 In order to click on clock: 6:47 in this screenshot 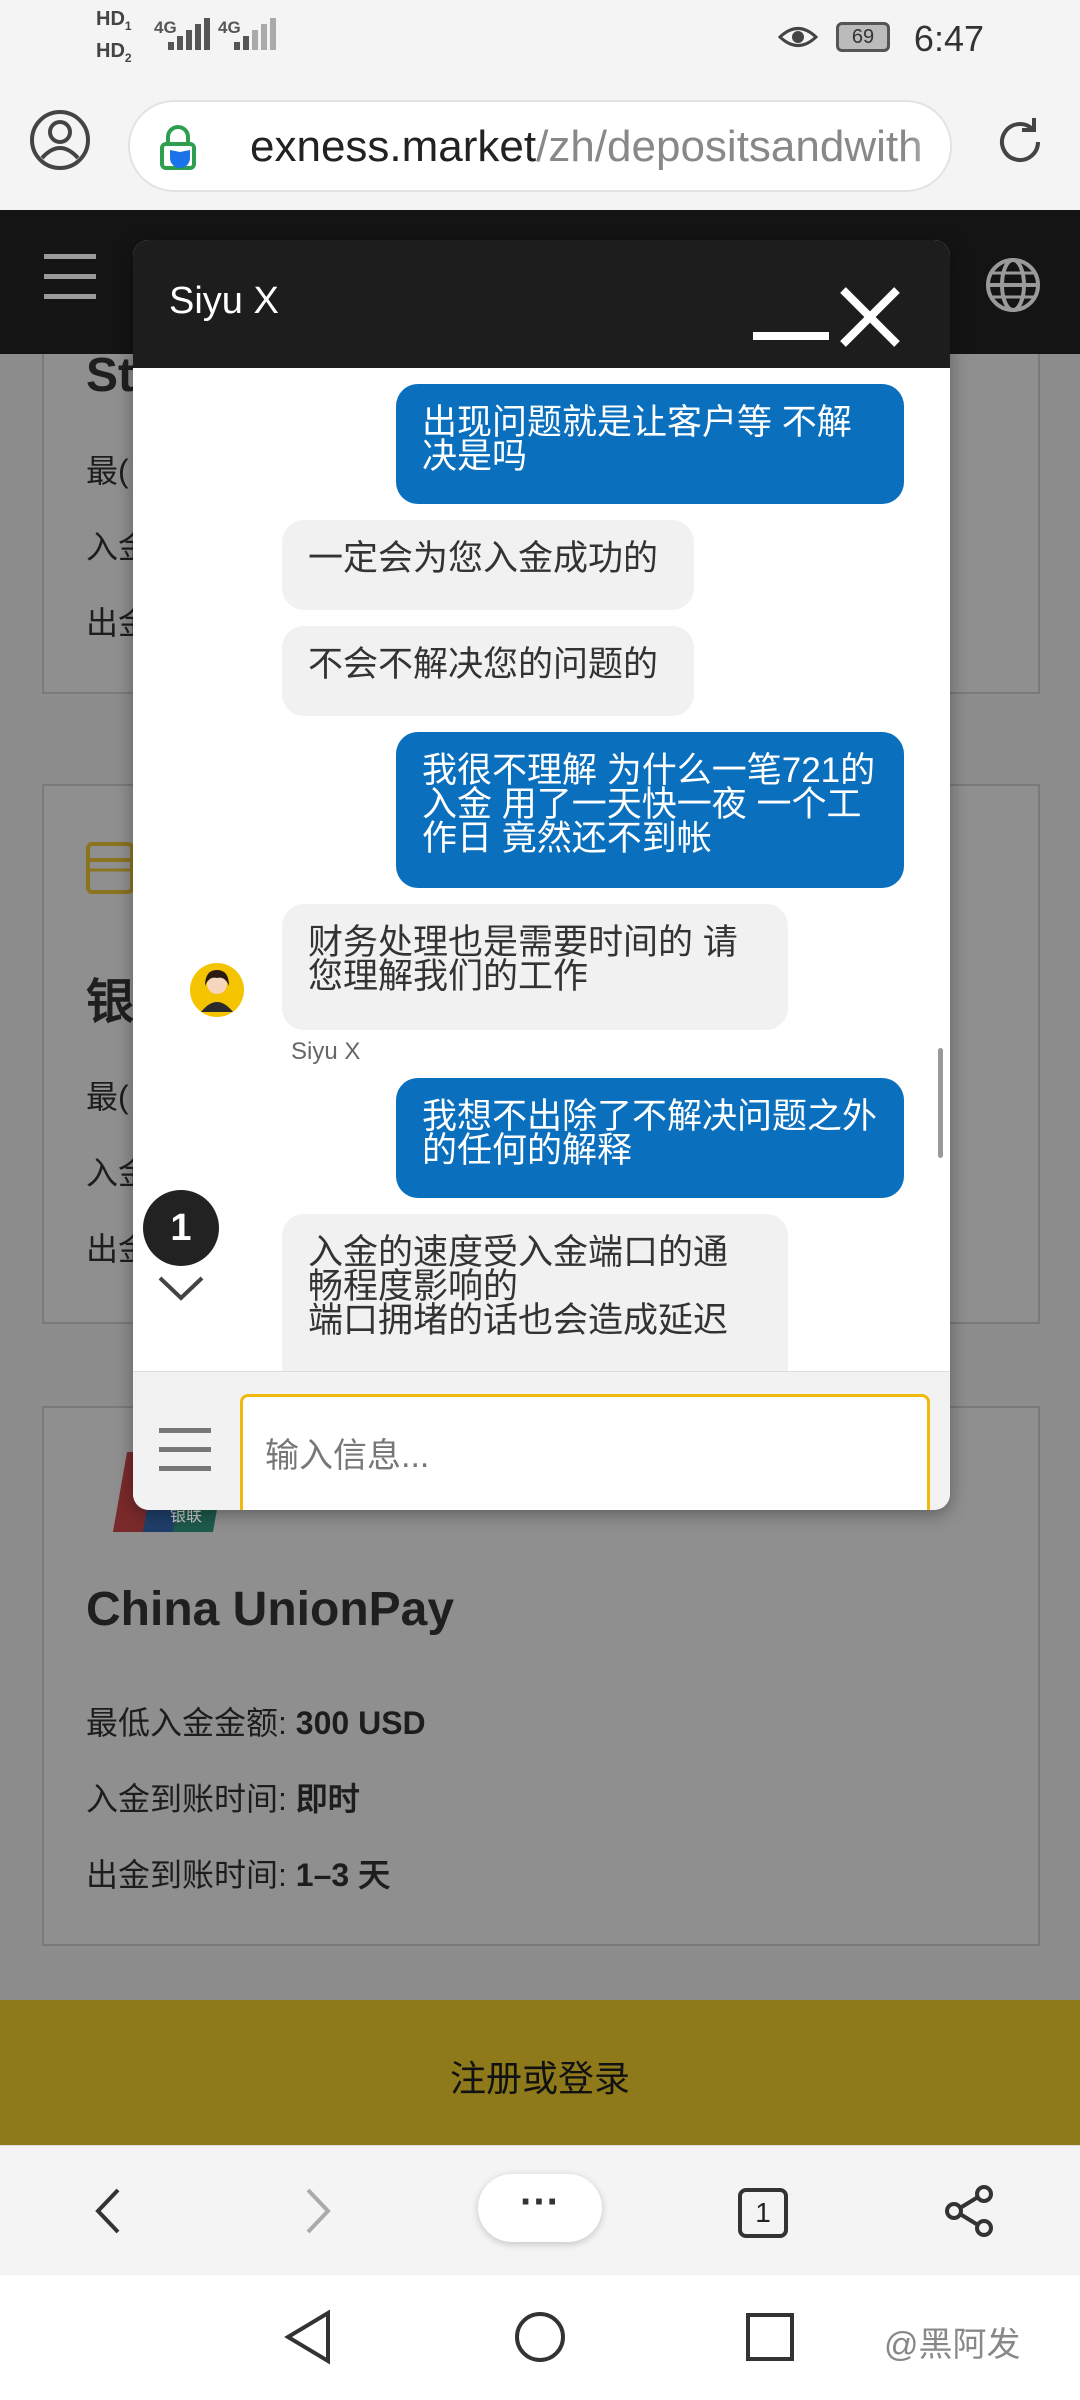, I will do `click(948, 38)`.